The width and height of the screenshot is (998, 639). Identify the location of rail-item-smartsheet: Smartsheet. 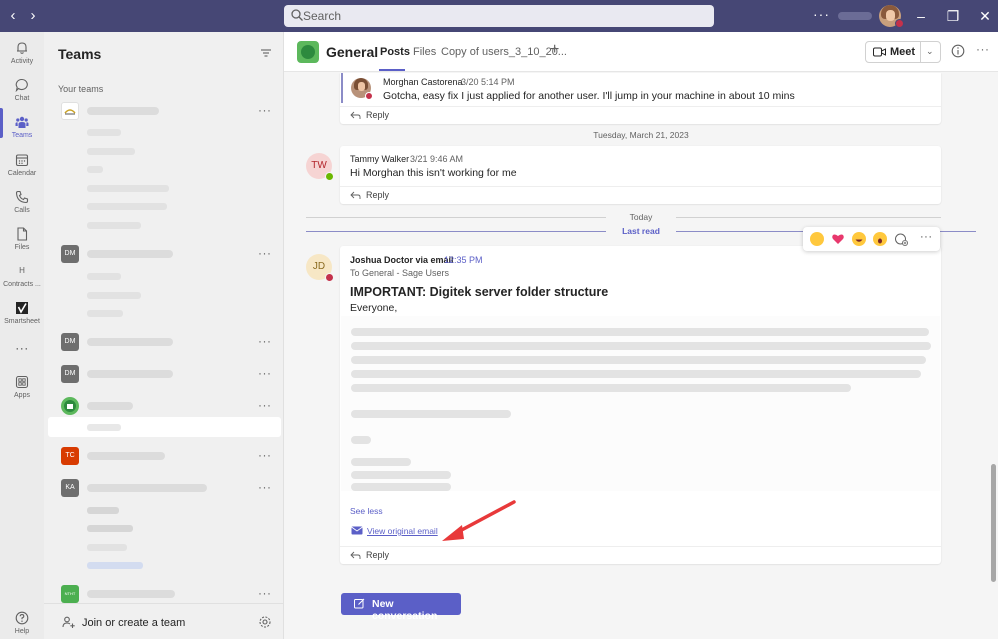
(22, 316).